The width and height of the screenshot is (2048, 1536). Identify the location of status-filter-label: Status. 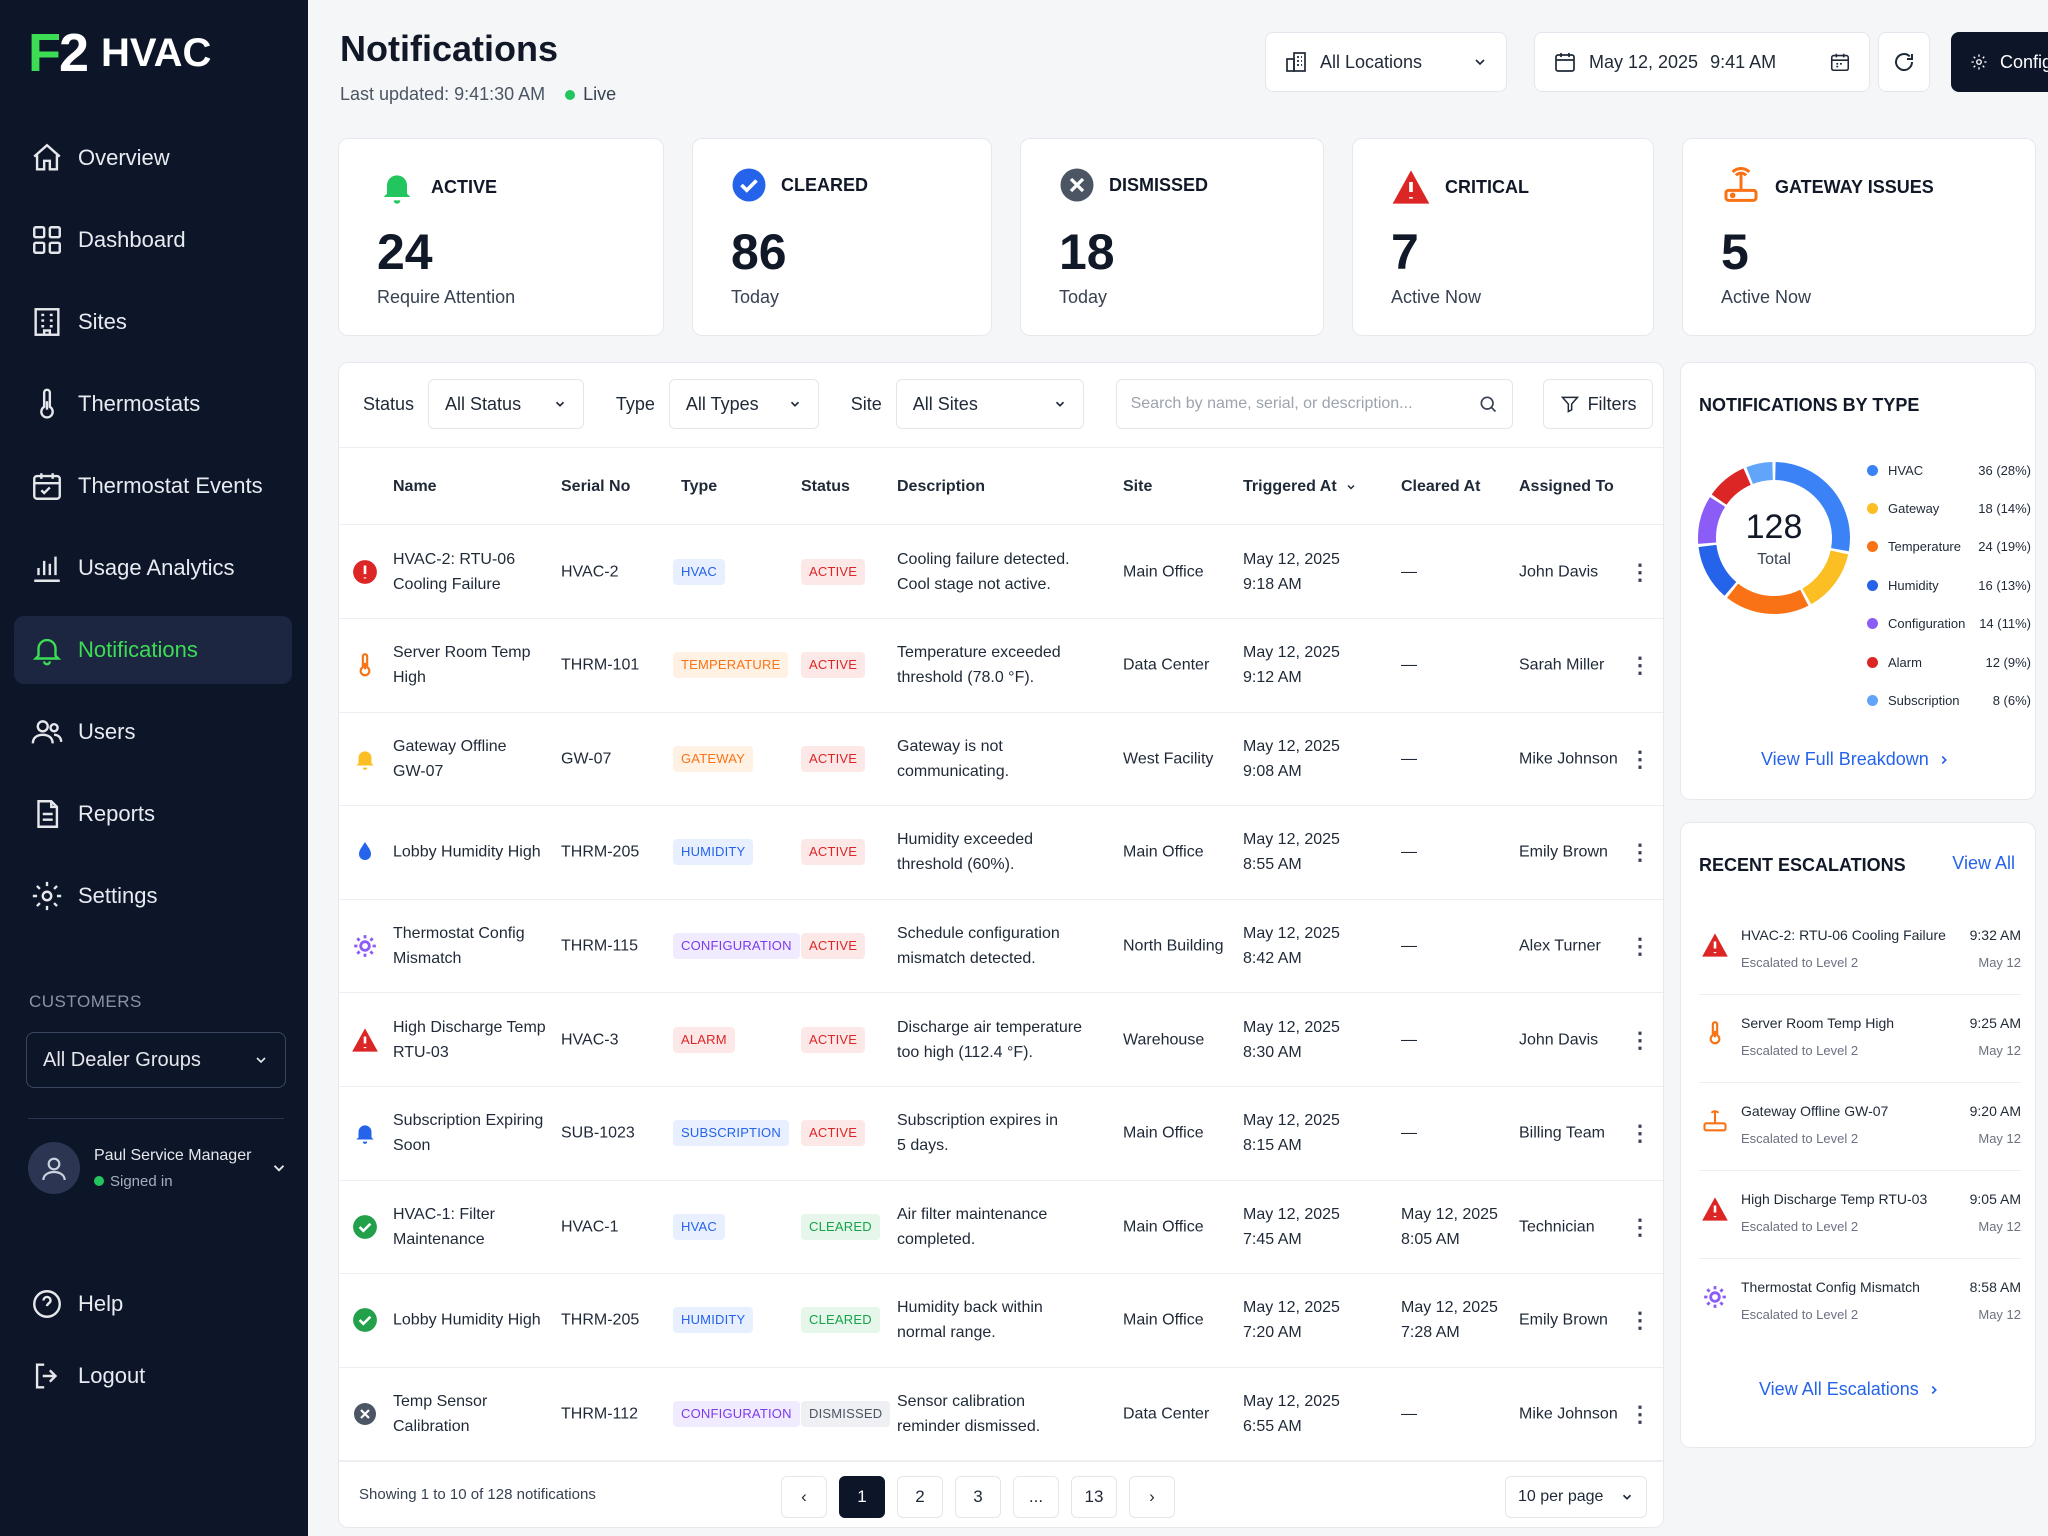
(389, 403).